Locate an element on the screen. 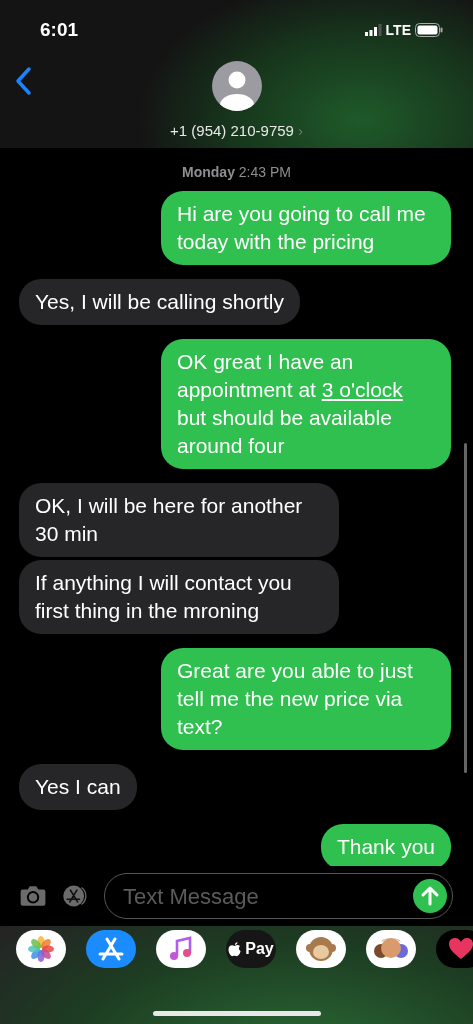 This screenshot has width=473, height=1024. send-button is located at coordinates (430, 896).